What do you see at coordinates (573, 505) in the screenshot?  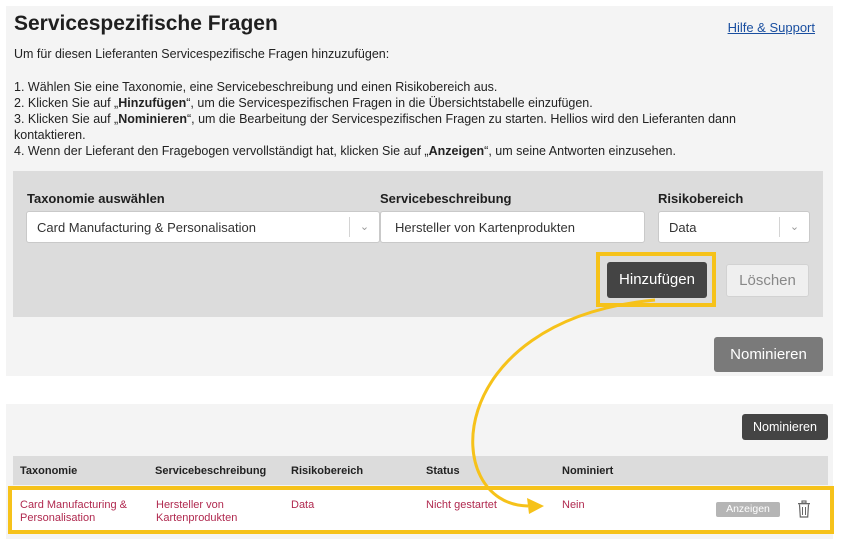 I see `row-nominated: Nein` at bounding box center [573, 505].